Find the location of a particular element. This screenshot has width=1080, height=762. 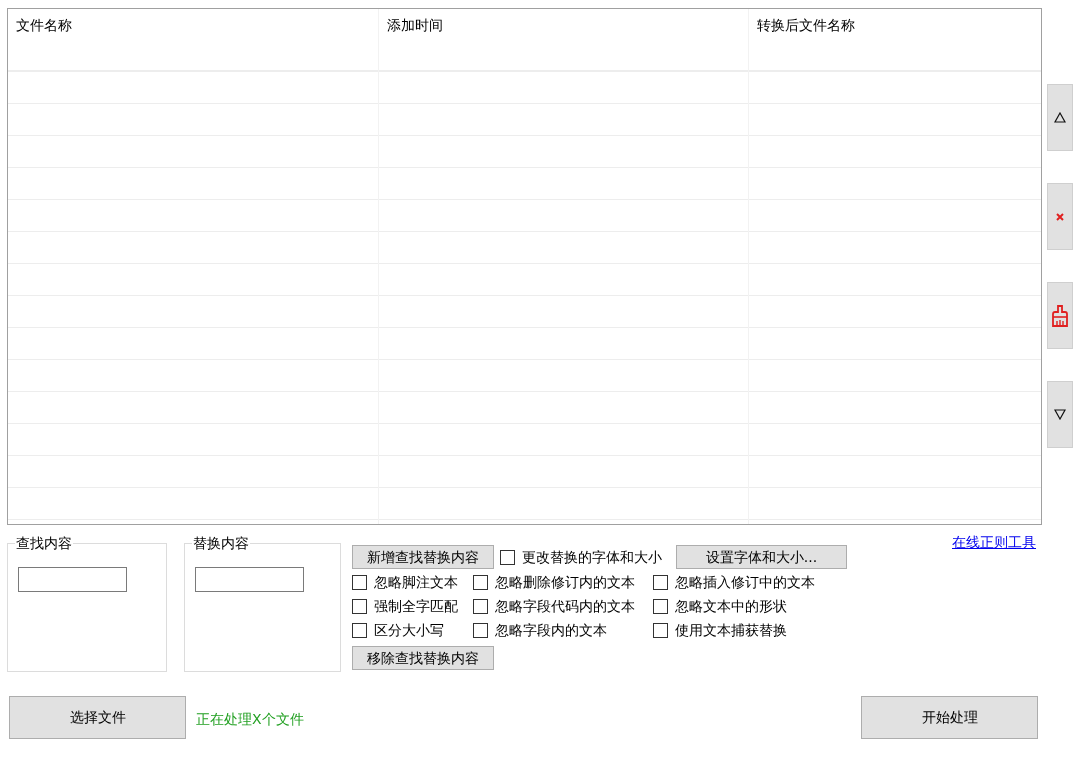

start-button: 开始处理 is located at coordinates (949, 717).